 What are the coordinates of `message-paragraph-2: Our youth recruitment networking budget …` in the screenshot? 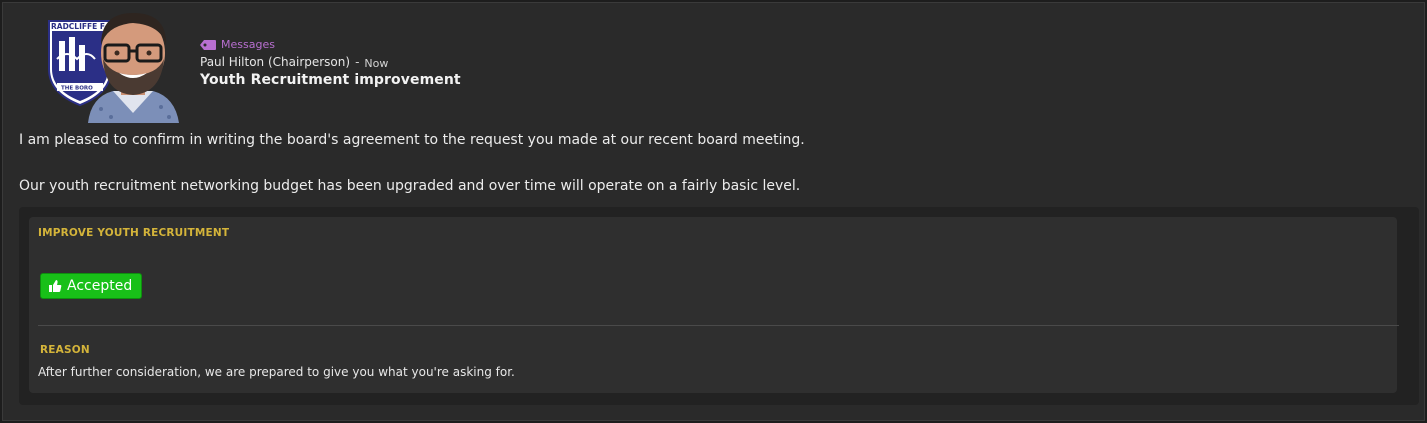 It's located at (410, 186).